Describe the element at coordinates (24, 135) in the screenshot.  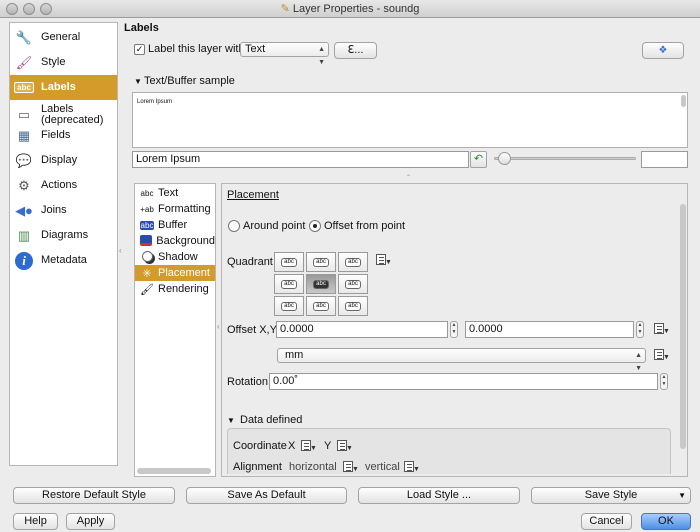
I see `fields-table-icon: ▦` at that location.